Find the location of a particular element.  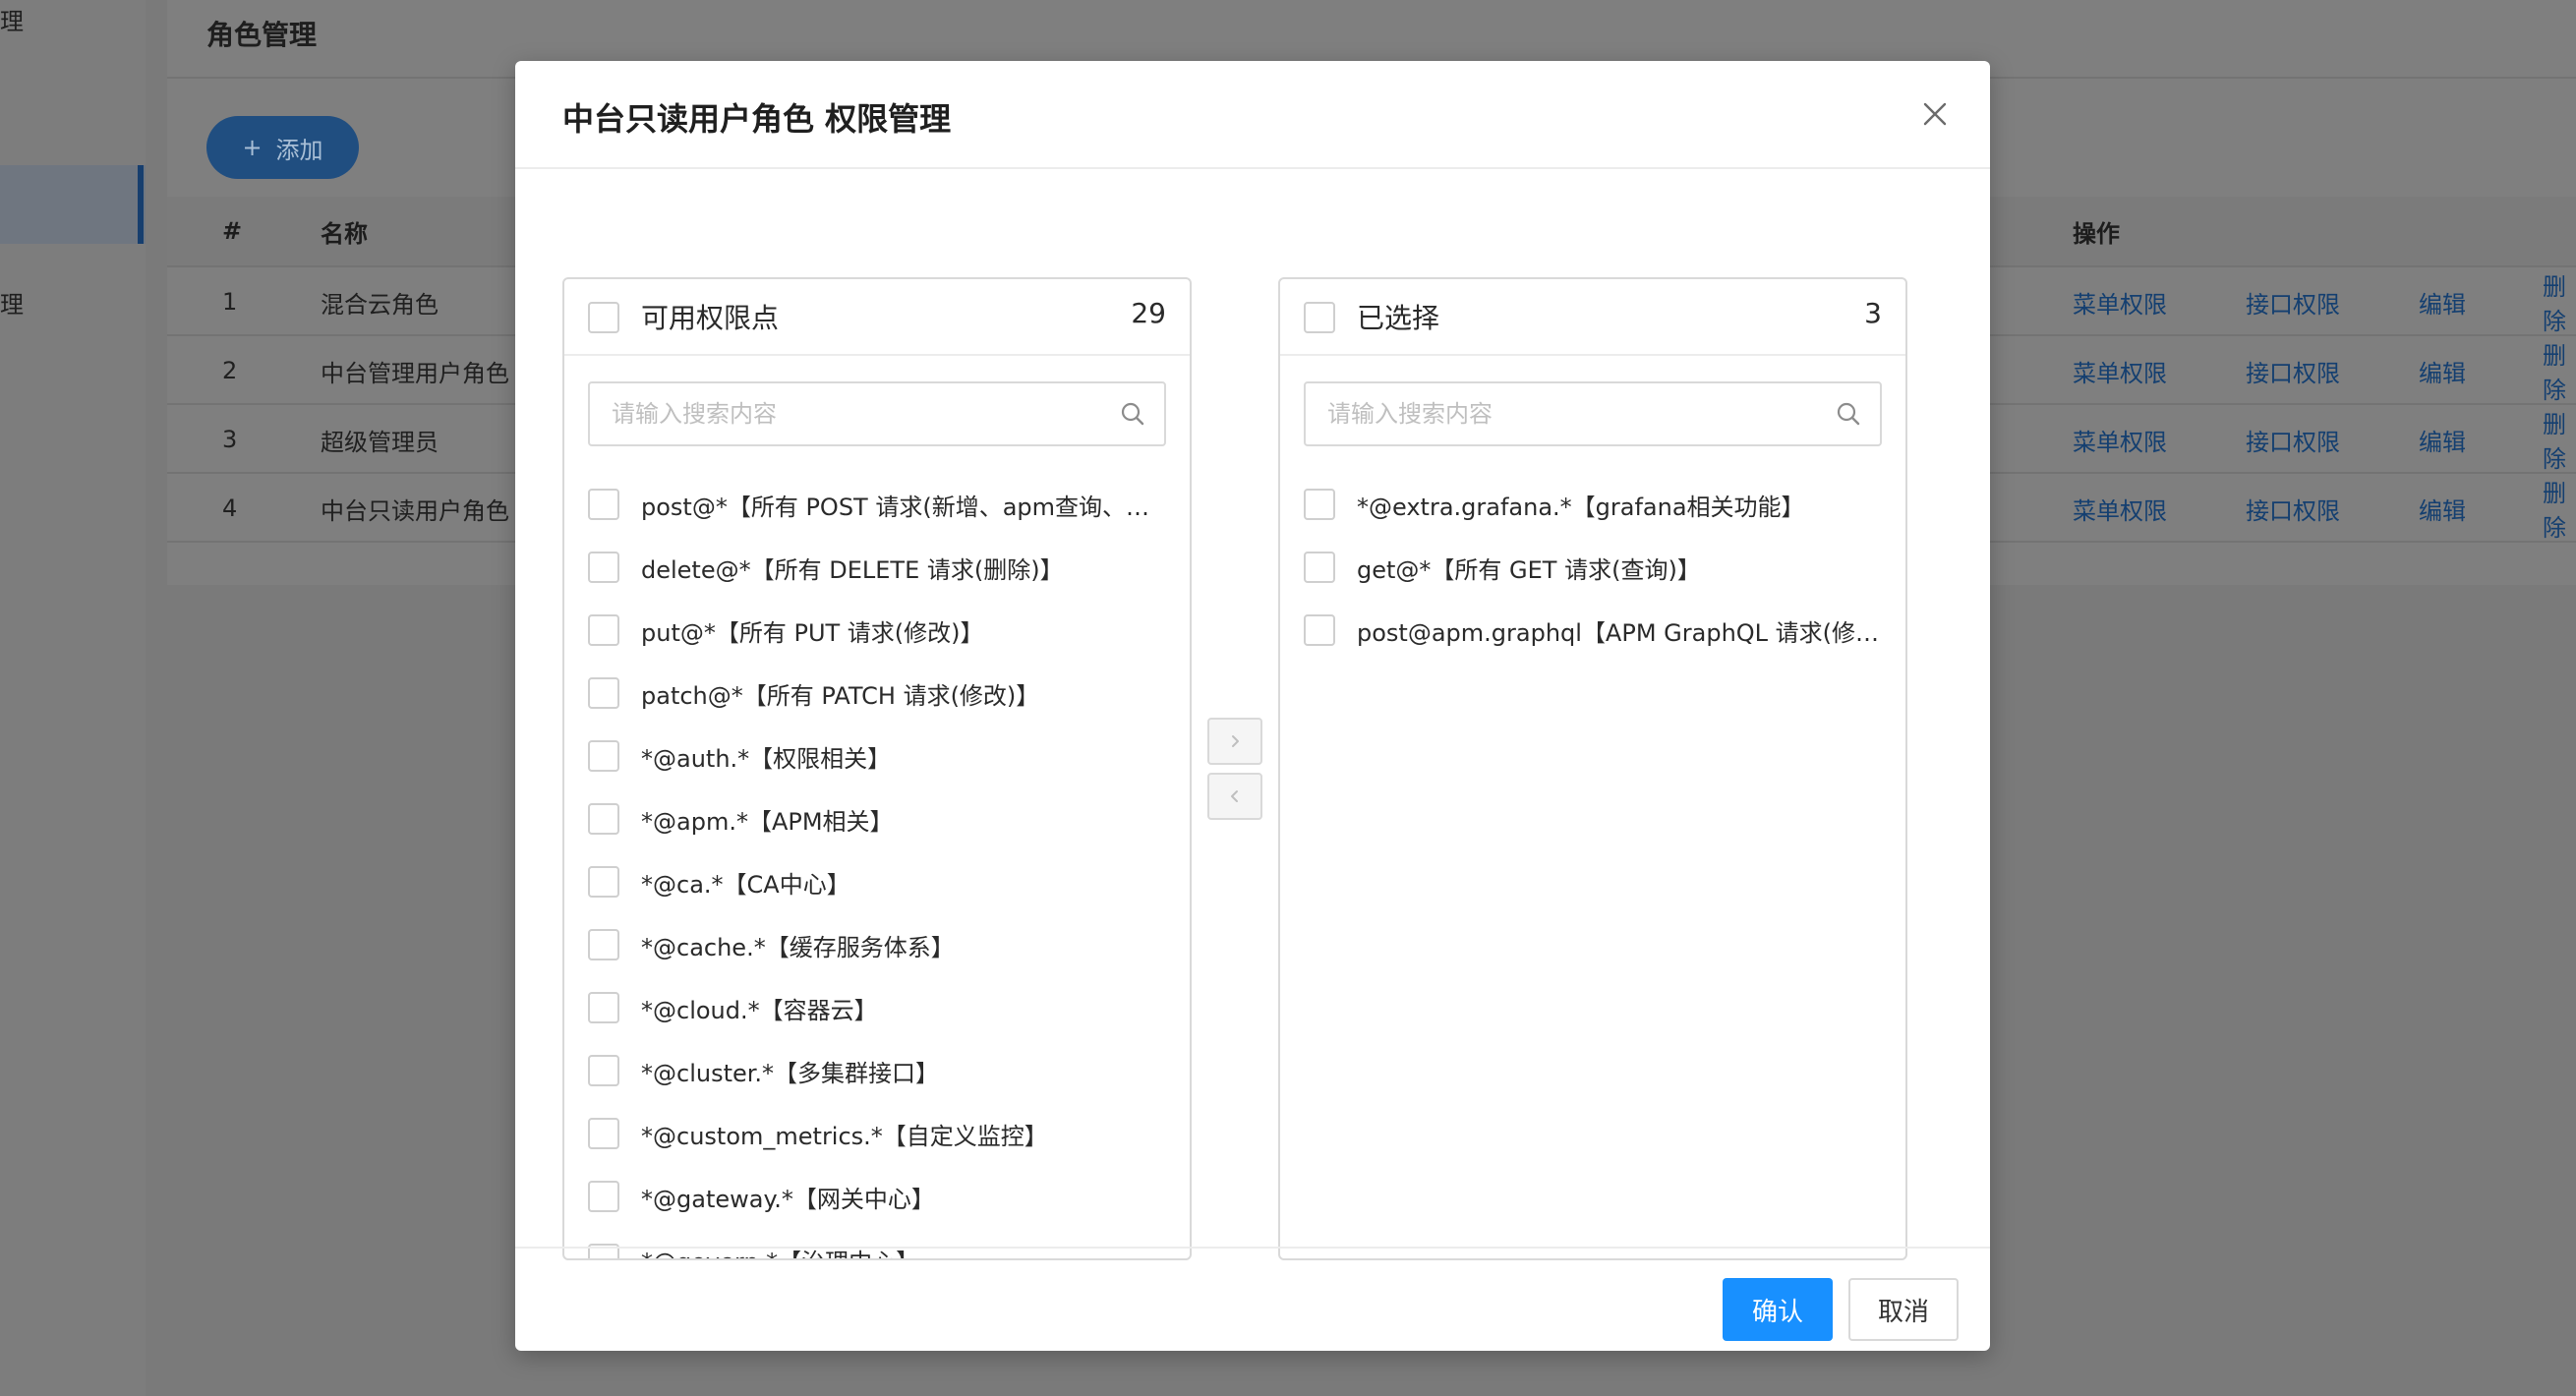

chevron-right-icon is located at coordinates (1235, 741).